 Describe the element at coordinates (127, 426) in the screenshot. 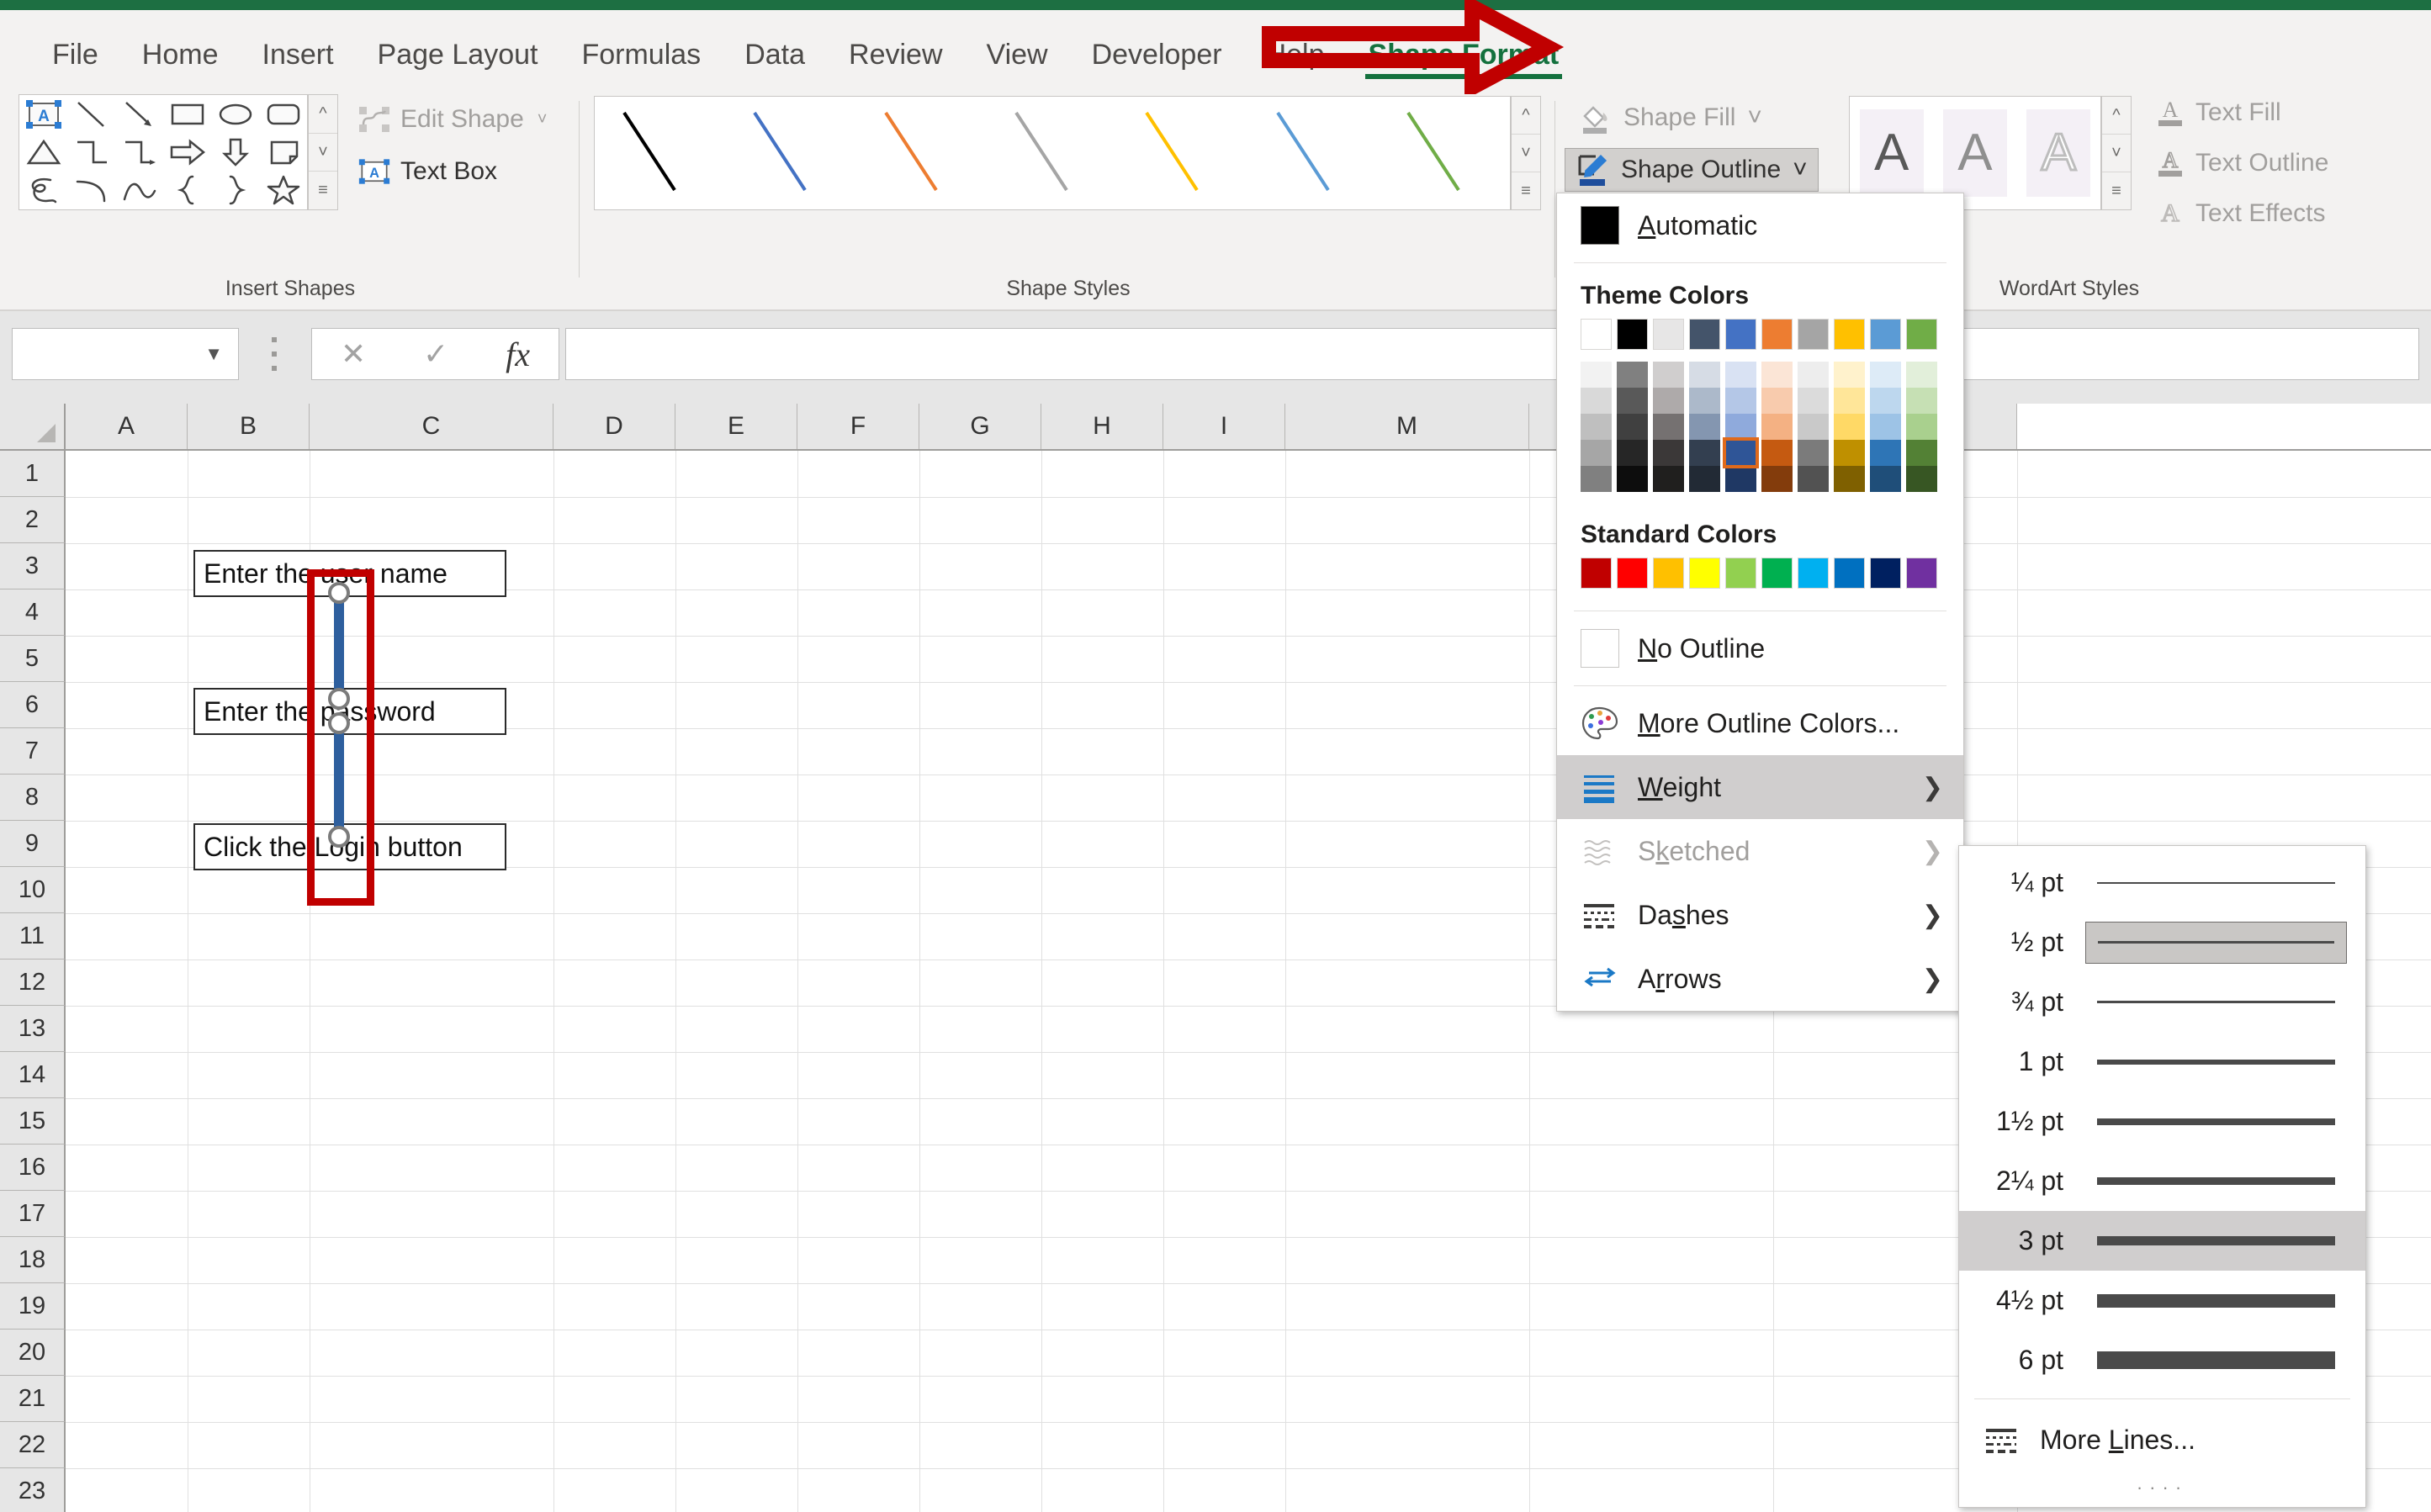

I see `column-header-A: A` at that location.